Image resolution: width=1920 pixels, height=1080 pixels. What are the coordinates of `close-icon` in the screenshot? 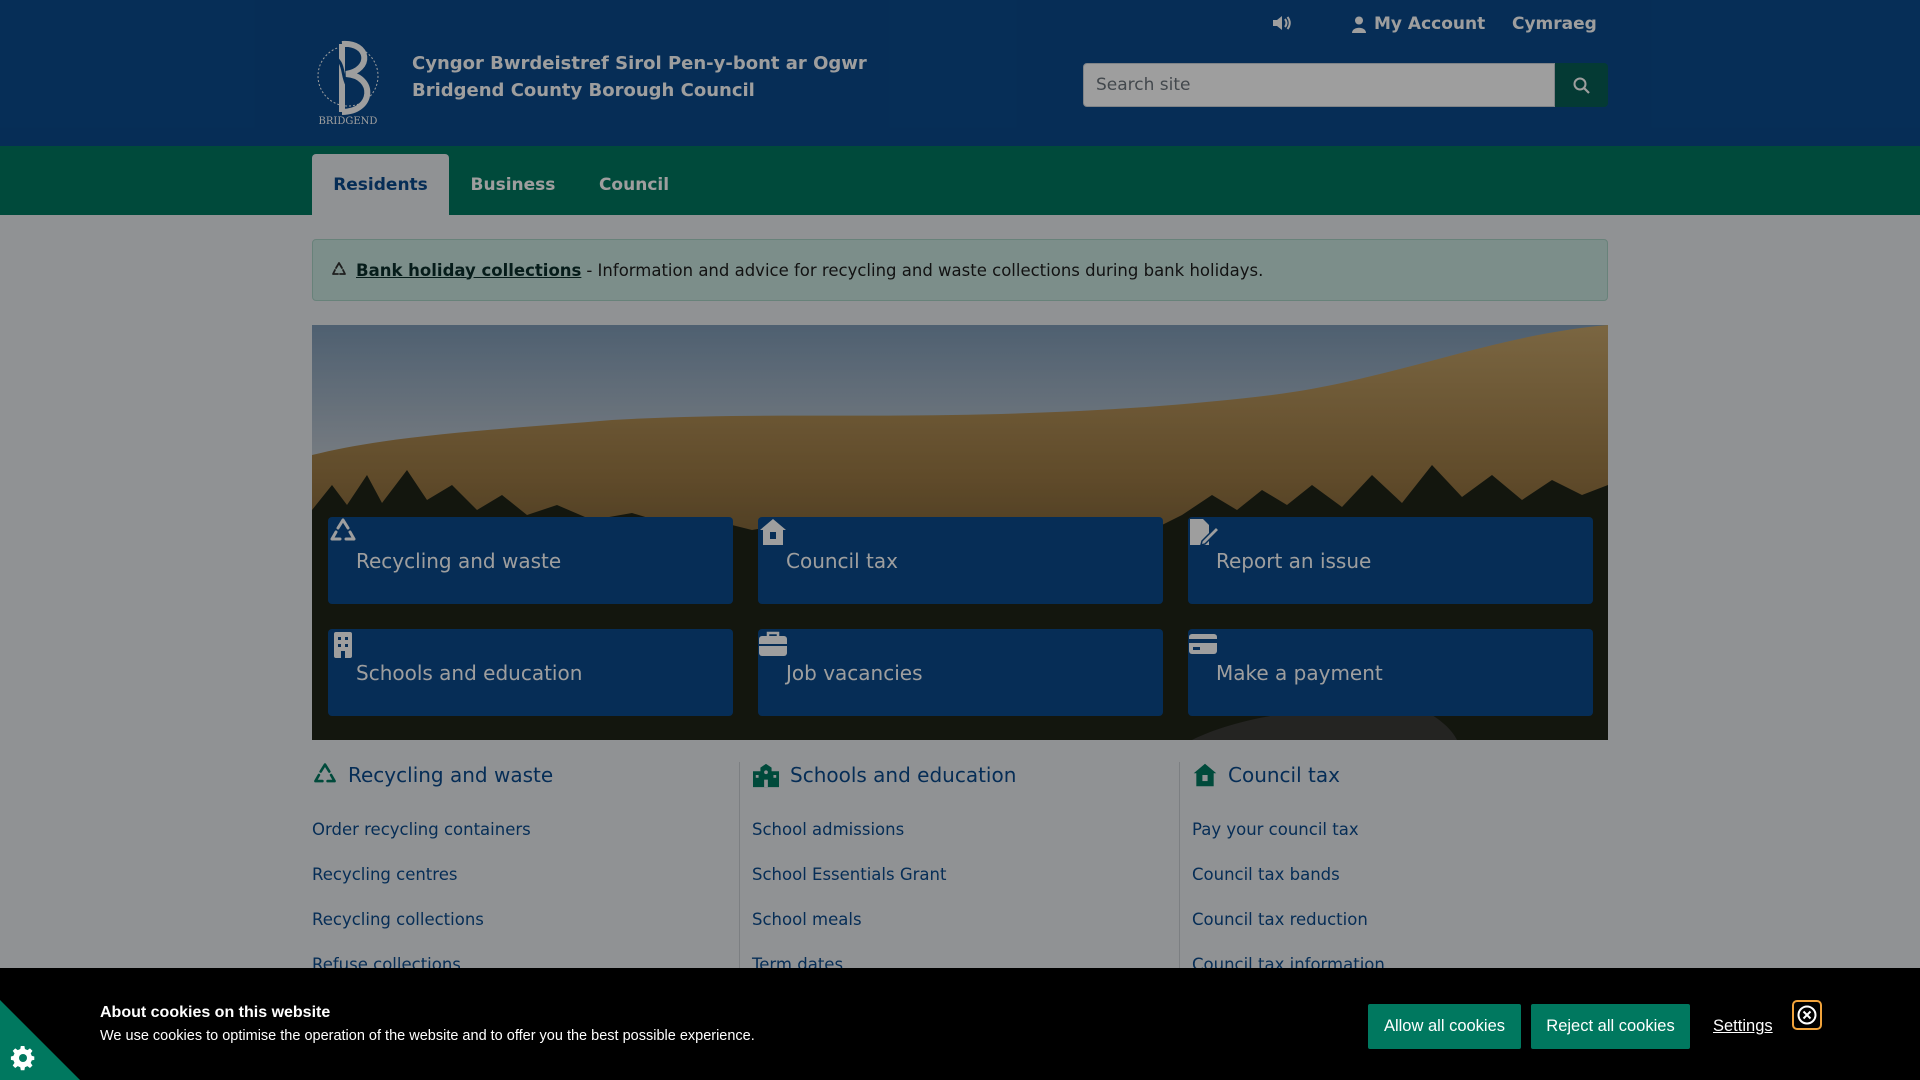 It's located at (1807, 1015).